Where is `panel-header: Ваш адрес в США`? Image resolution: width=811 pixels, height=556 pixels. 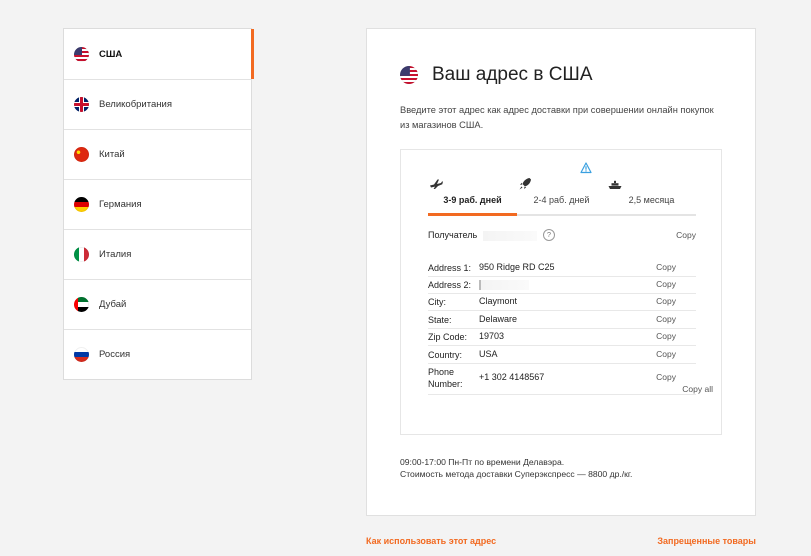 panel-header: Ваш адрес в США is located at coordinates (496, 75).